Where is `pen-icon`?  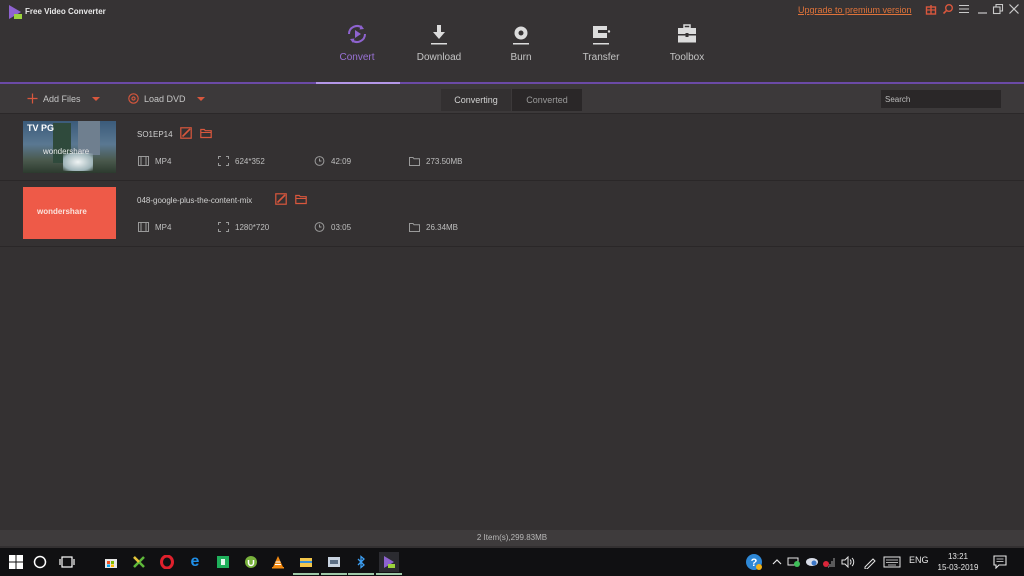
pen-icon is located at coordinates (870, 562).